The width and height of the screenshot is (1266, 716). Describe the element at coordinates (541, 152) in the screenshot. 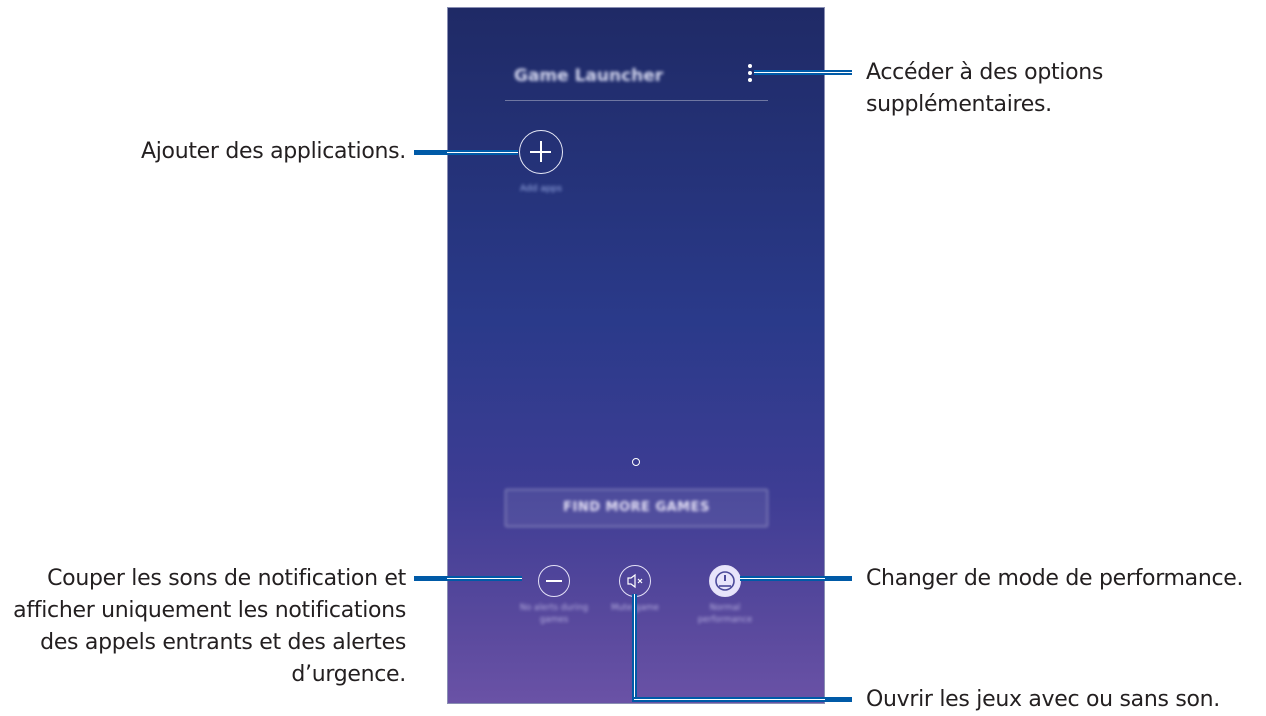

I see `add-apps-button` at that location.